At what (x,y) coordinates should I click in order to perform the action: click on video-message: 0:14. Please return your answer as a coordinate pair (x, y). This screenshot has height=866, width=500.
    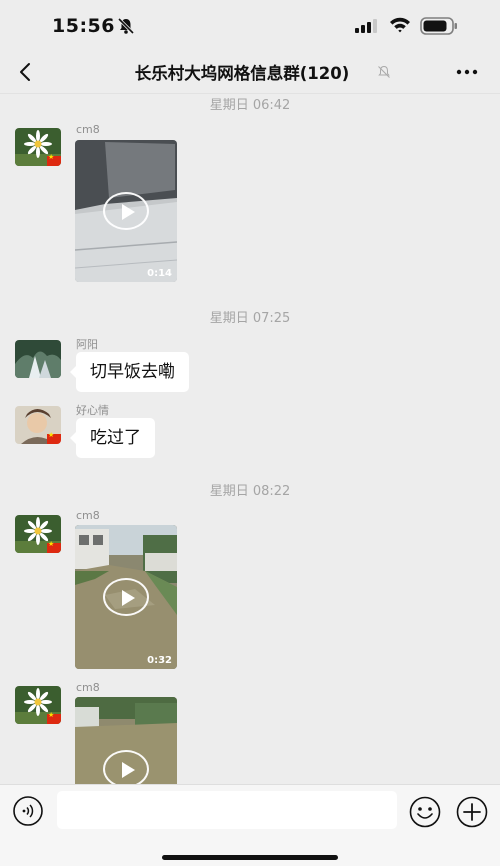
    Looking at the image, I should click on (126, 211).